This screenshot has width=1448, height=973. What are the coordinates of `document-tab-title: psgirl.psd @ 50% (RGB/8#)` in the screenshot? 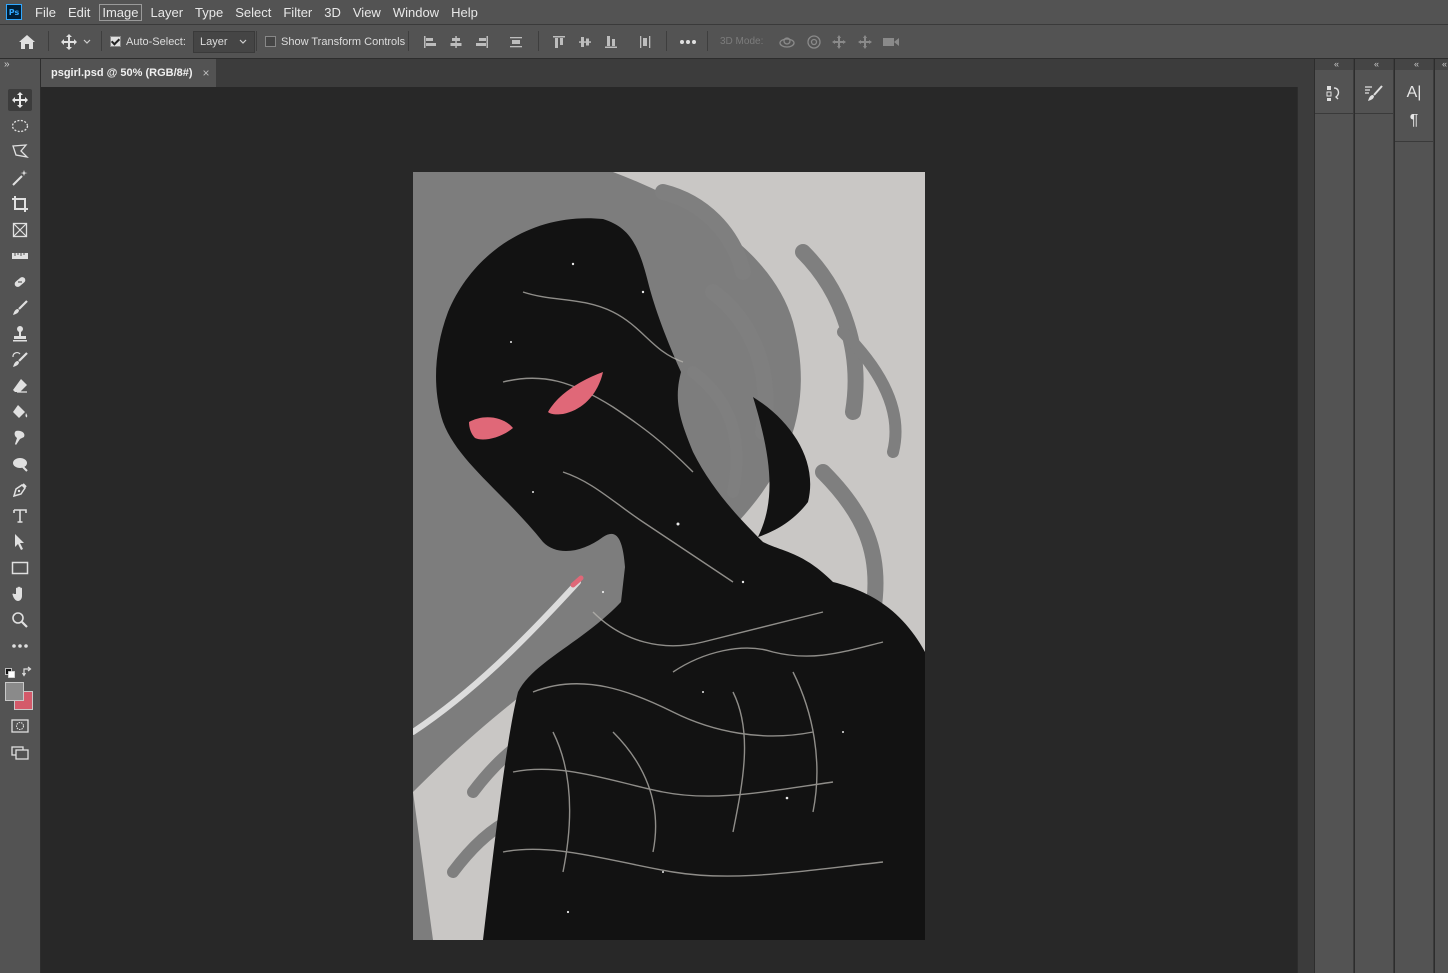 It's located at (122, 73).